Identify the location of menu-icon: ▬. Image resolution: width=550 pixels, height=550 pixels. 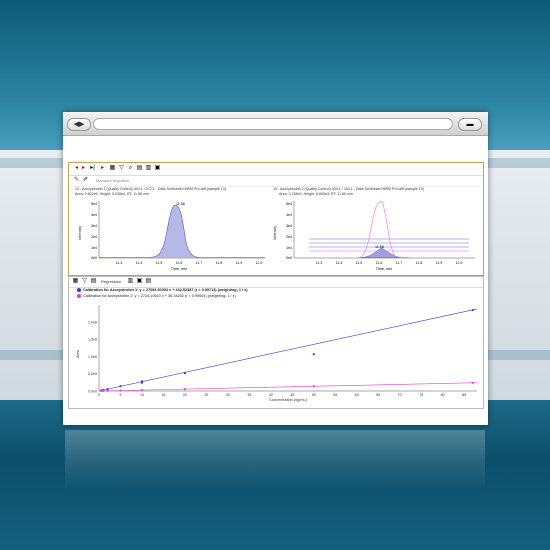
(470, 124).